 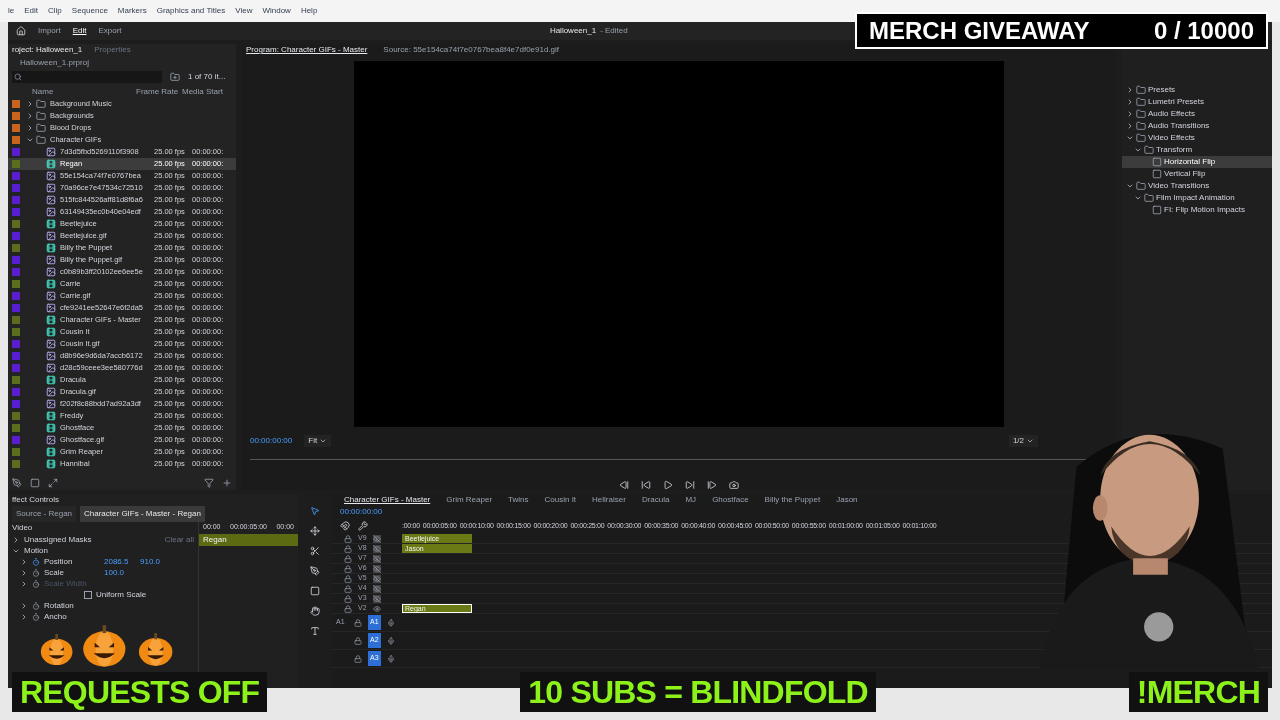 What do you see at coordinates (792, 500) in the screenshot?
I see `sequence-tab: Billy the Puppet` at bounding box center [792, 500].